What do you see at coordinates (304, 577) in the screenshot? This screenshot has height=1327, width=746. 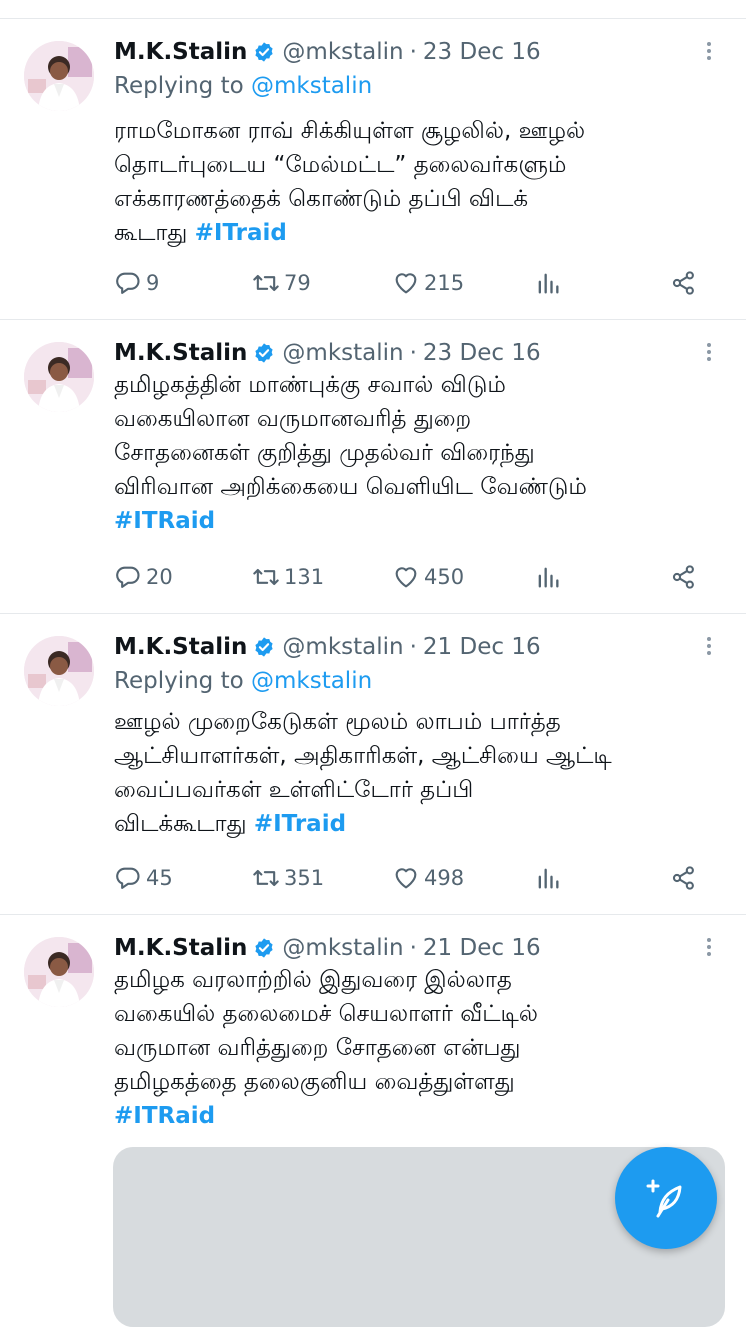 I see `retweet-count: 131` at bounding box center [304, 577].